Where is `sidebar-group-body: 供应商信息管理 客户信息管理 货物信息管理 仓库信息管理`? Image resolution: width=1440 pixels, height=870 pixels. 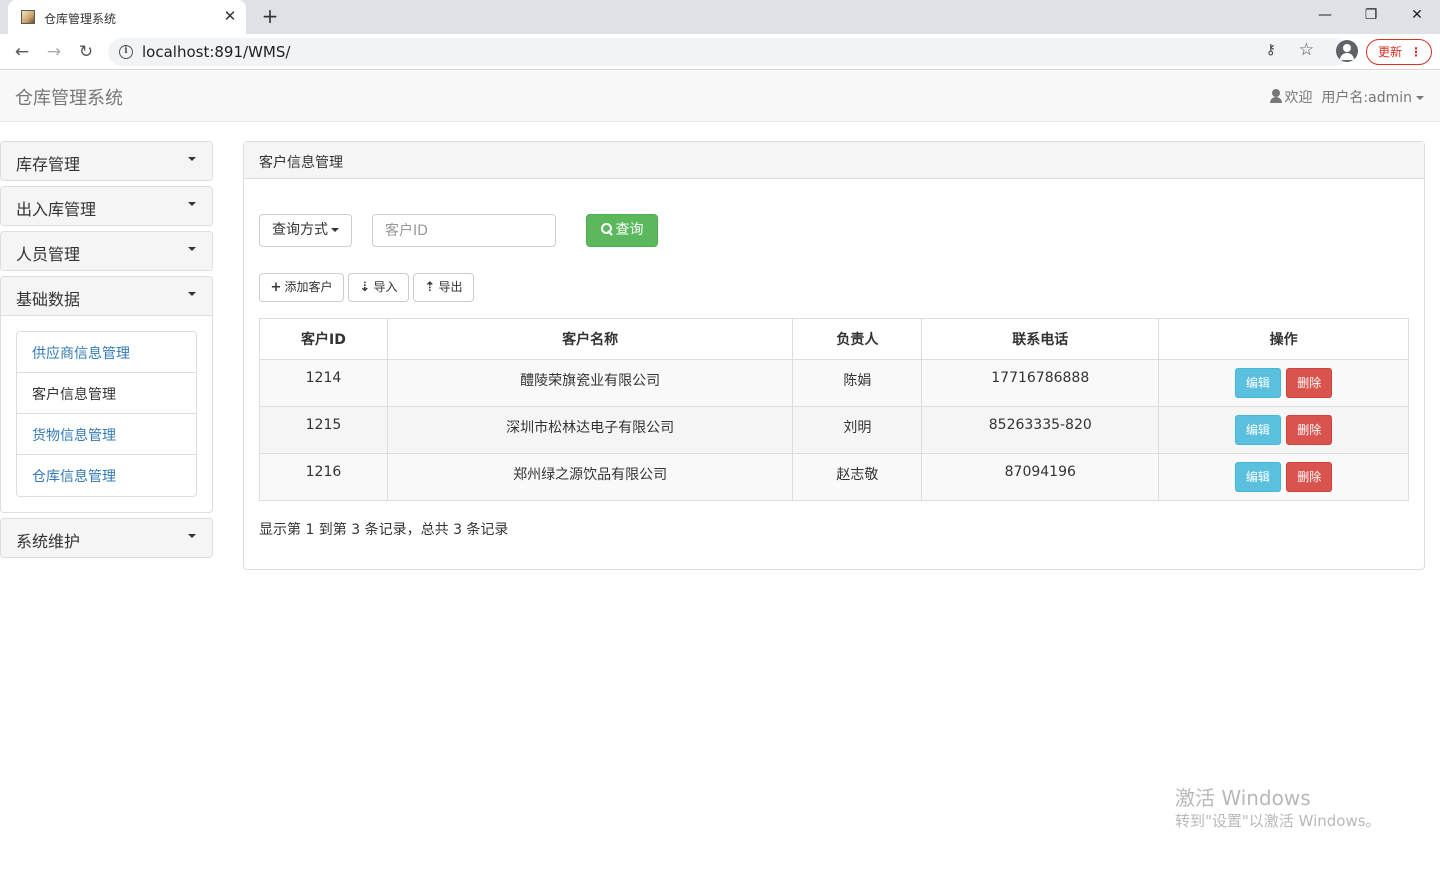
sidebar-group-body: 供应商信息管理 客户信息管理 货物信息管理 仓库信息管理 is located at coordinates (106, 413).